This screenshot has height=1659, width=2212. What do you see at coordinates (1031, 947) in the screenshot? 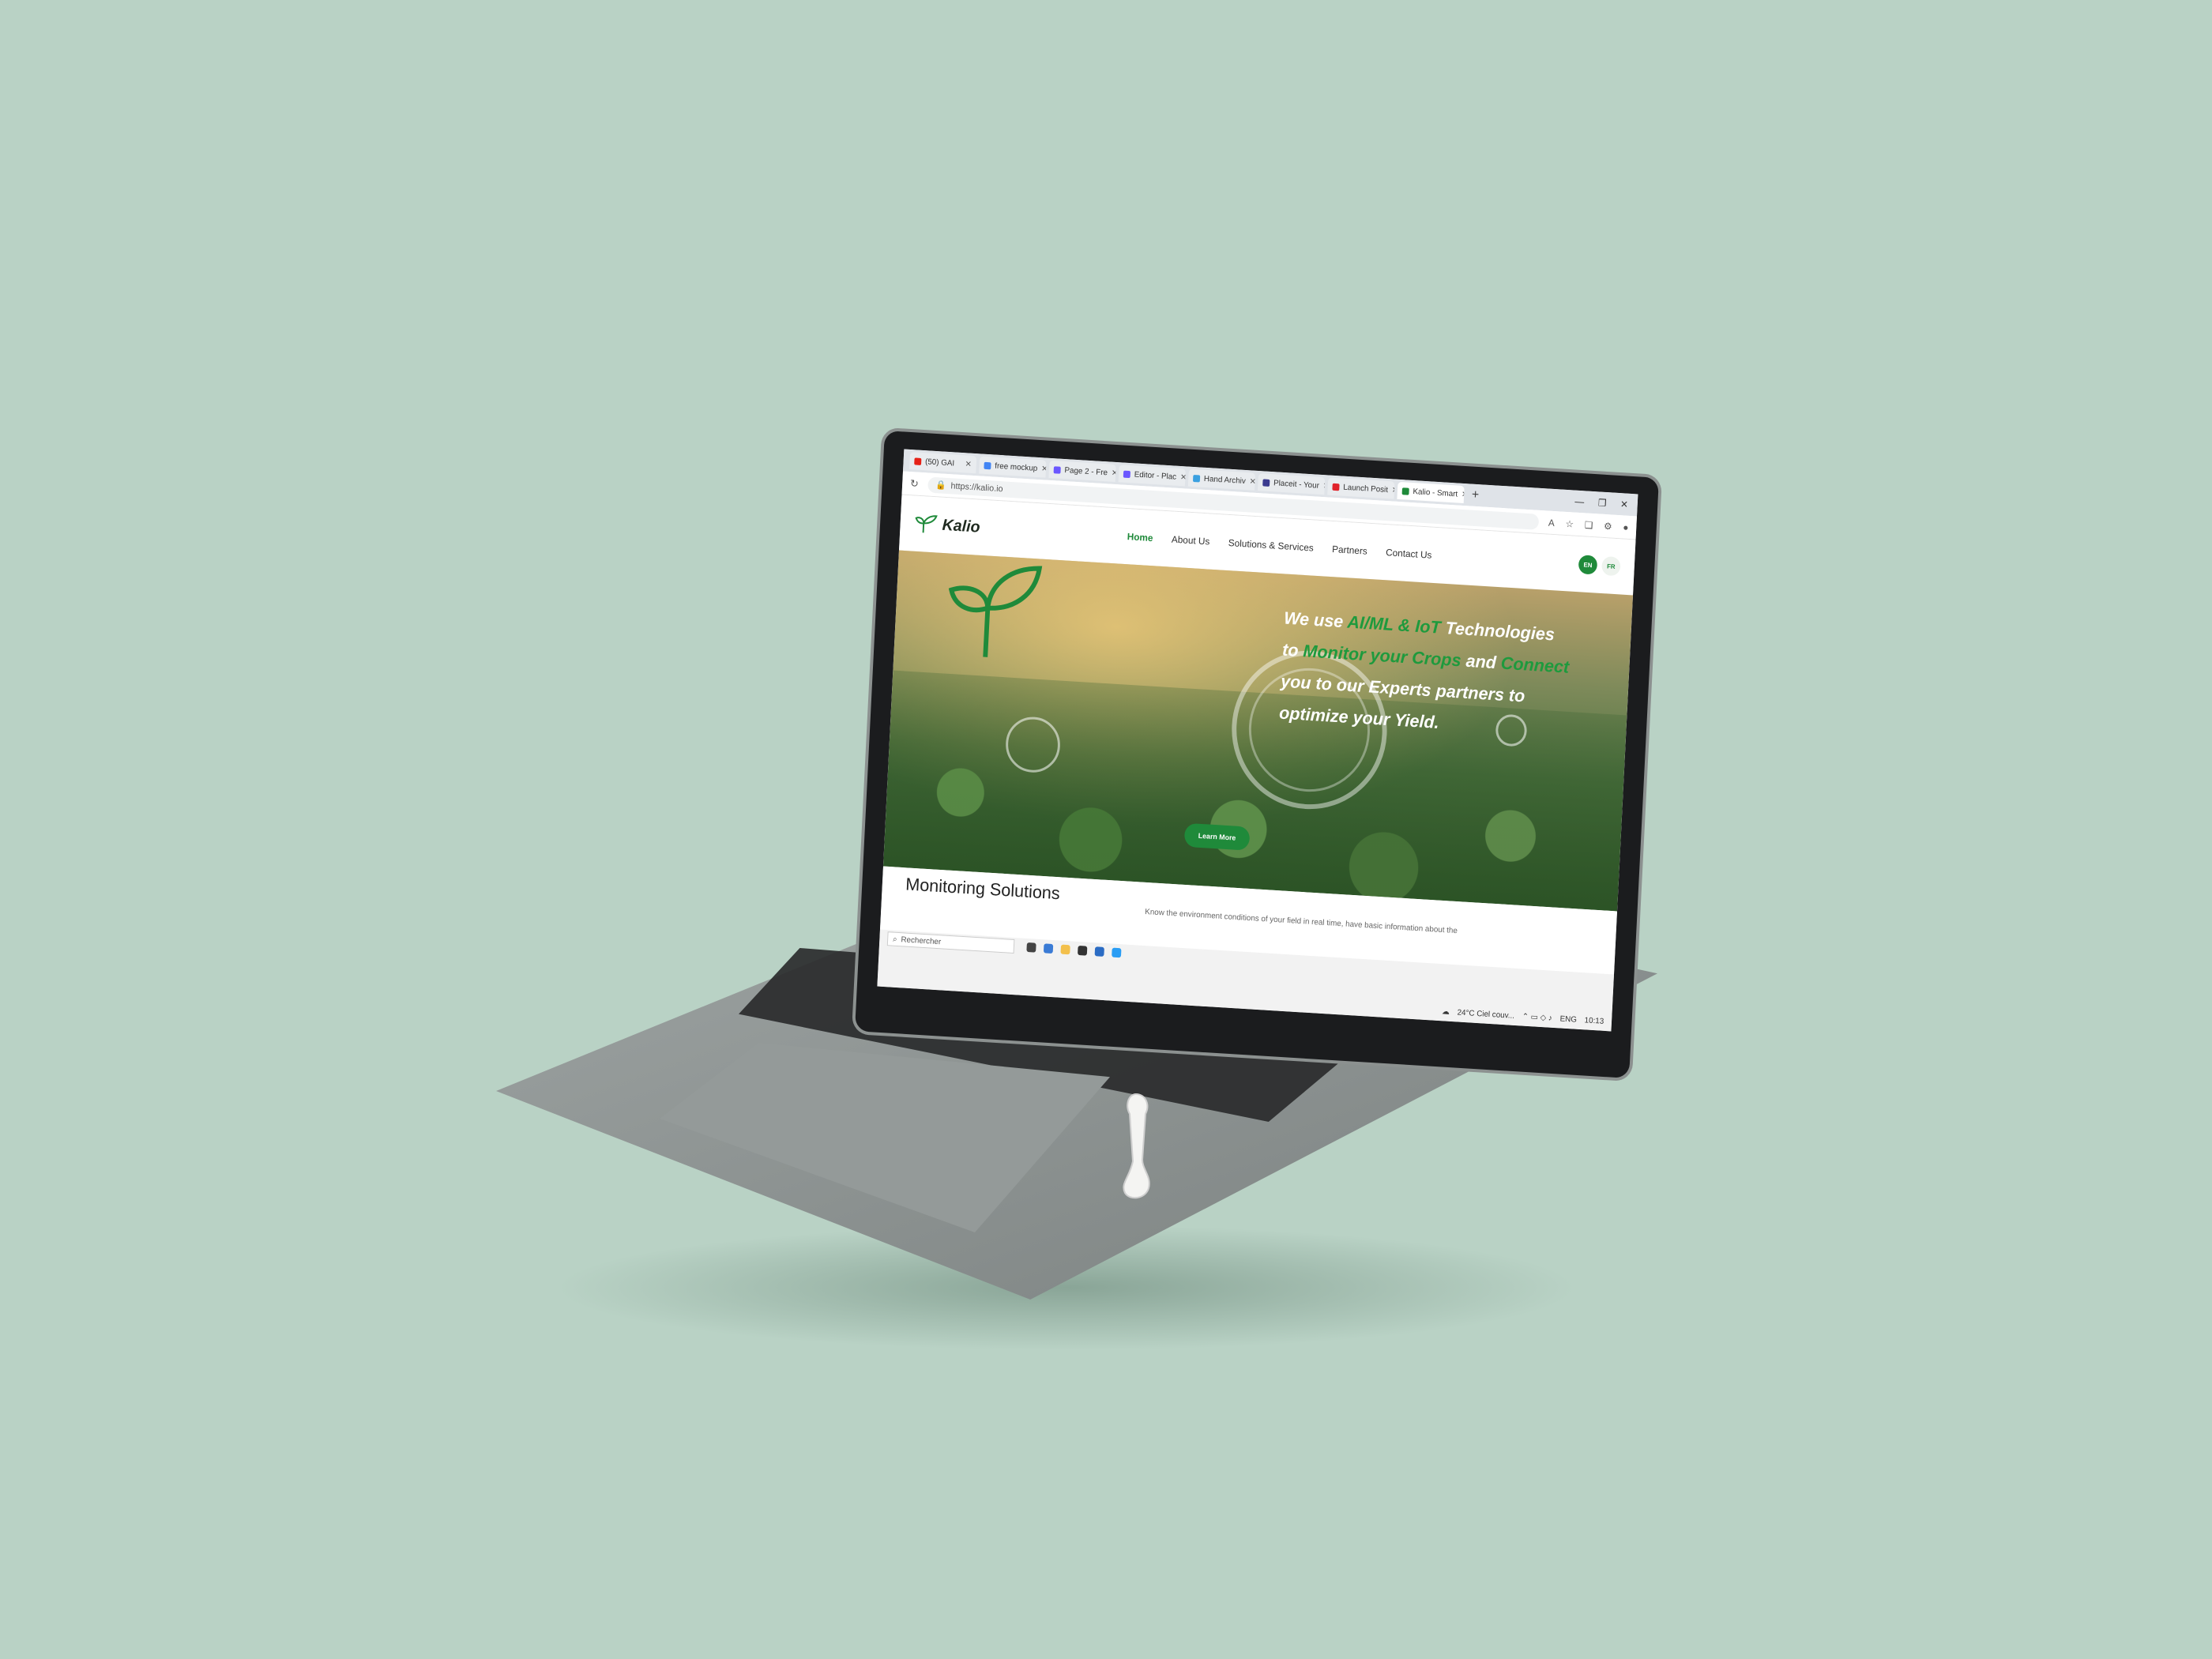
I see `task-view-icon` at bounding box center [1031, 947].